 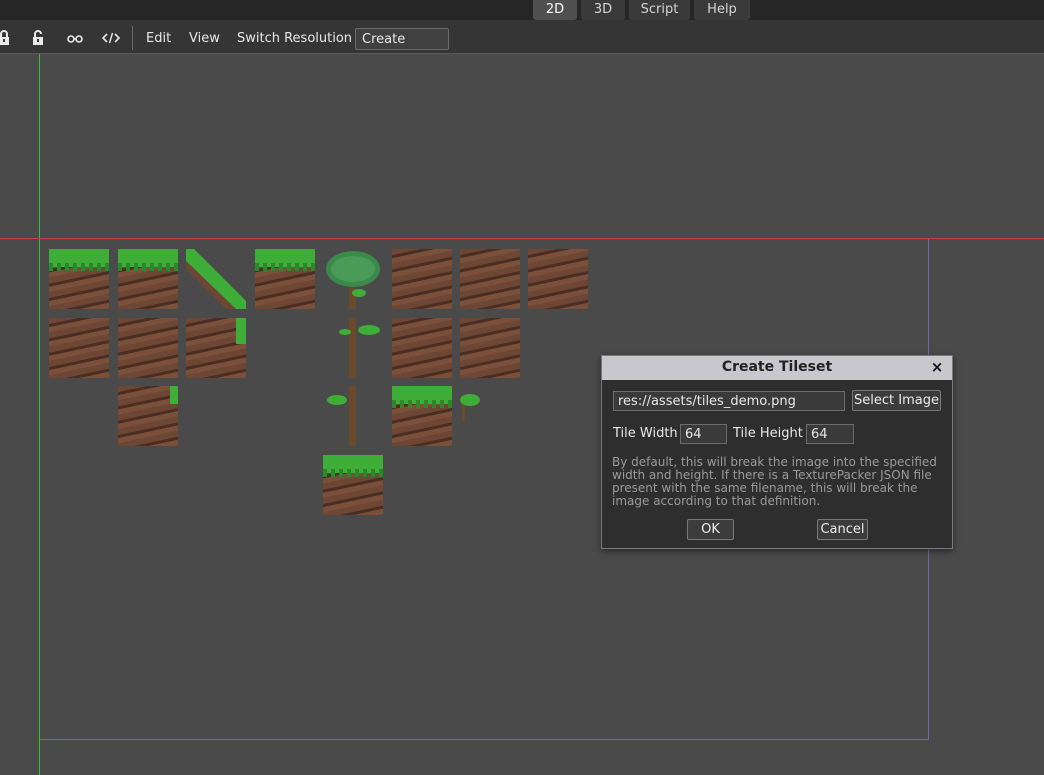 I want to click on code-icon, so click(x=111, y=38).